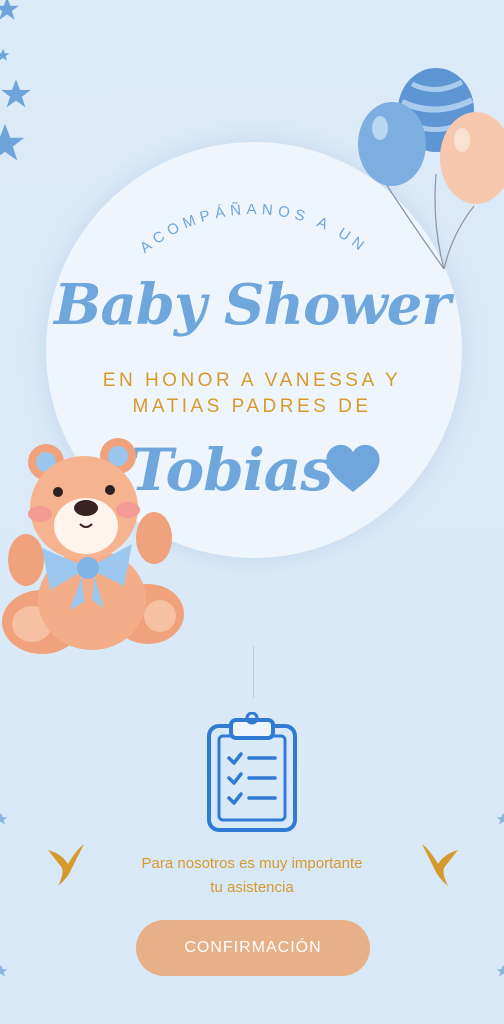  What do you see at coordinates (253, 672) in the screenshot?
I see `divider-line` at bounding box center [253, 672].